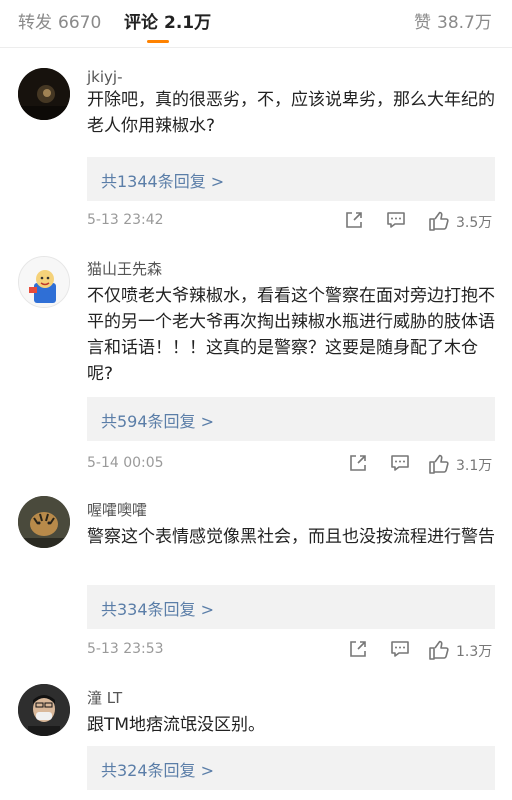 This screenshot has width=512, height=800. What do you see at coordinates (291, 537) in the screenshot?
I see `comment-text: 警察这个表情感觉像黑社会，而且也没按流程进行警告` at bounding box center [291, 537].